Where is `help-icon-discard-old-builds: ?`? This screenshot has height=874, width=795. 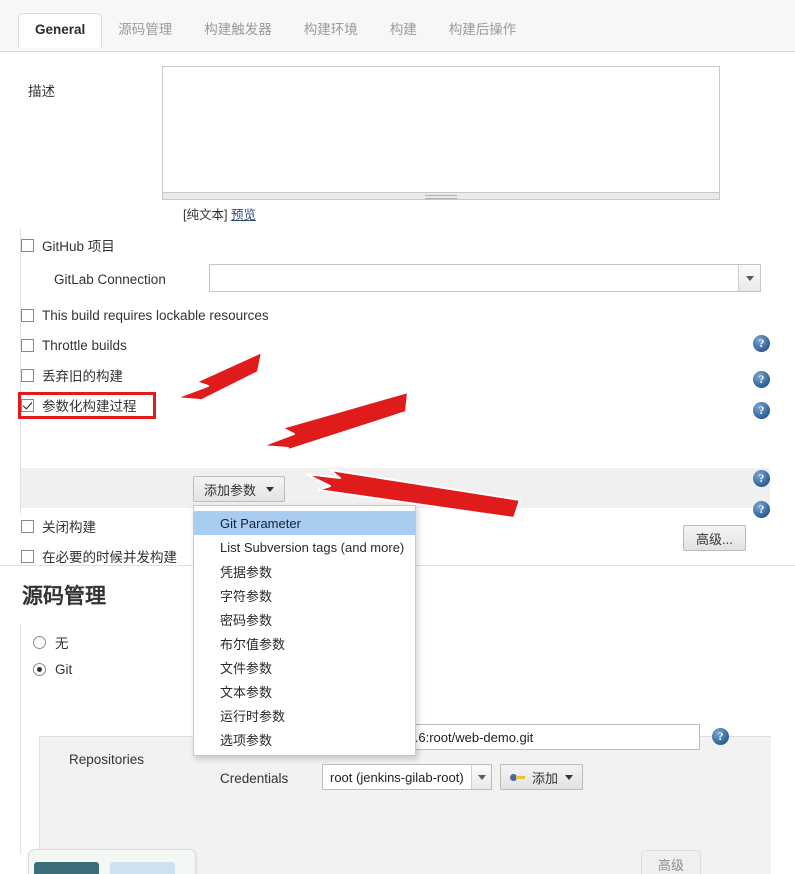
help-icon-discard-old-builds: ? is located at coordinates (761, 379).